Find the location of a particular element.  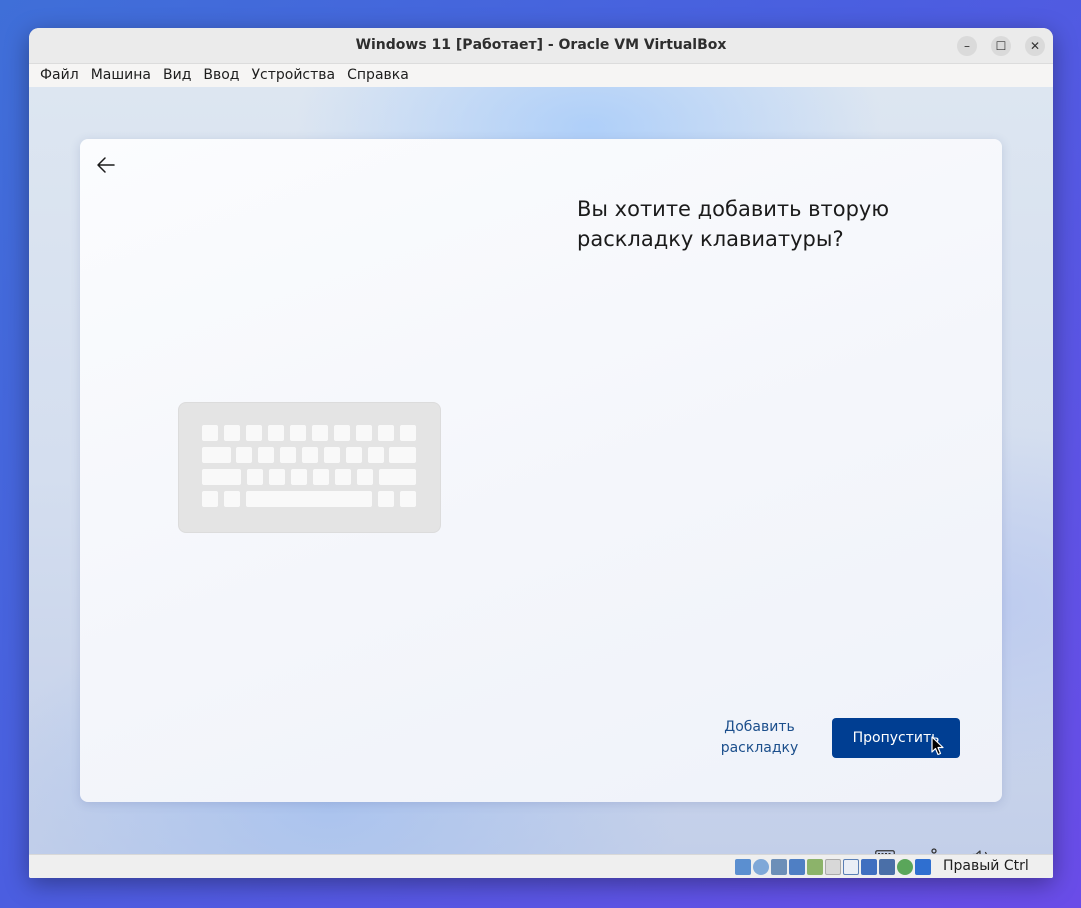

keyboard-illustration is located at coordinates (309, 467).